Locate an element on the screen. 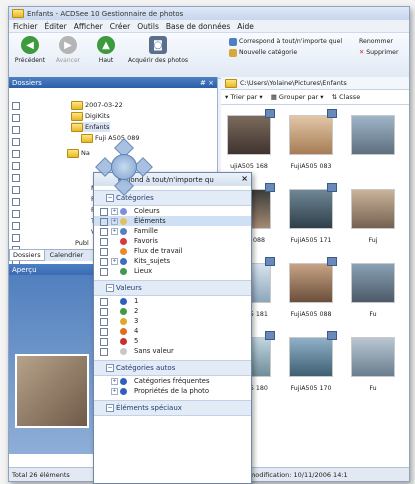  category-item: Lieux is located at coordinates (172, 271).